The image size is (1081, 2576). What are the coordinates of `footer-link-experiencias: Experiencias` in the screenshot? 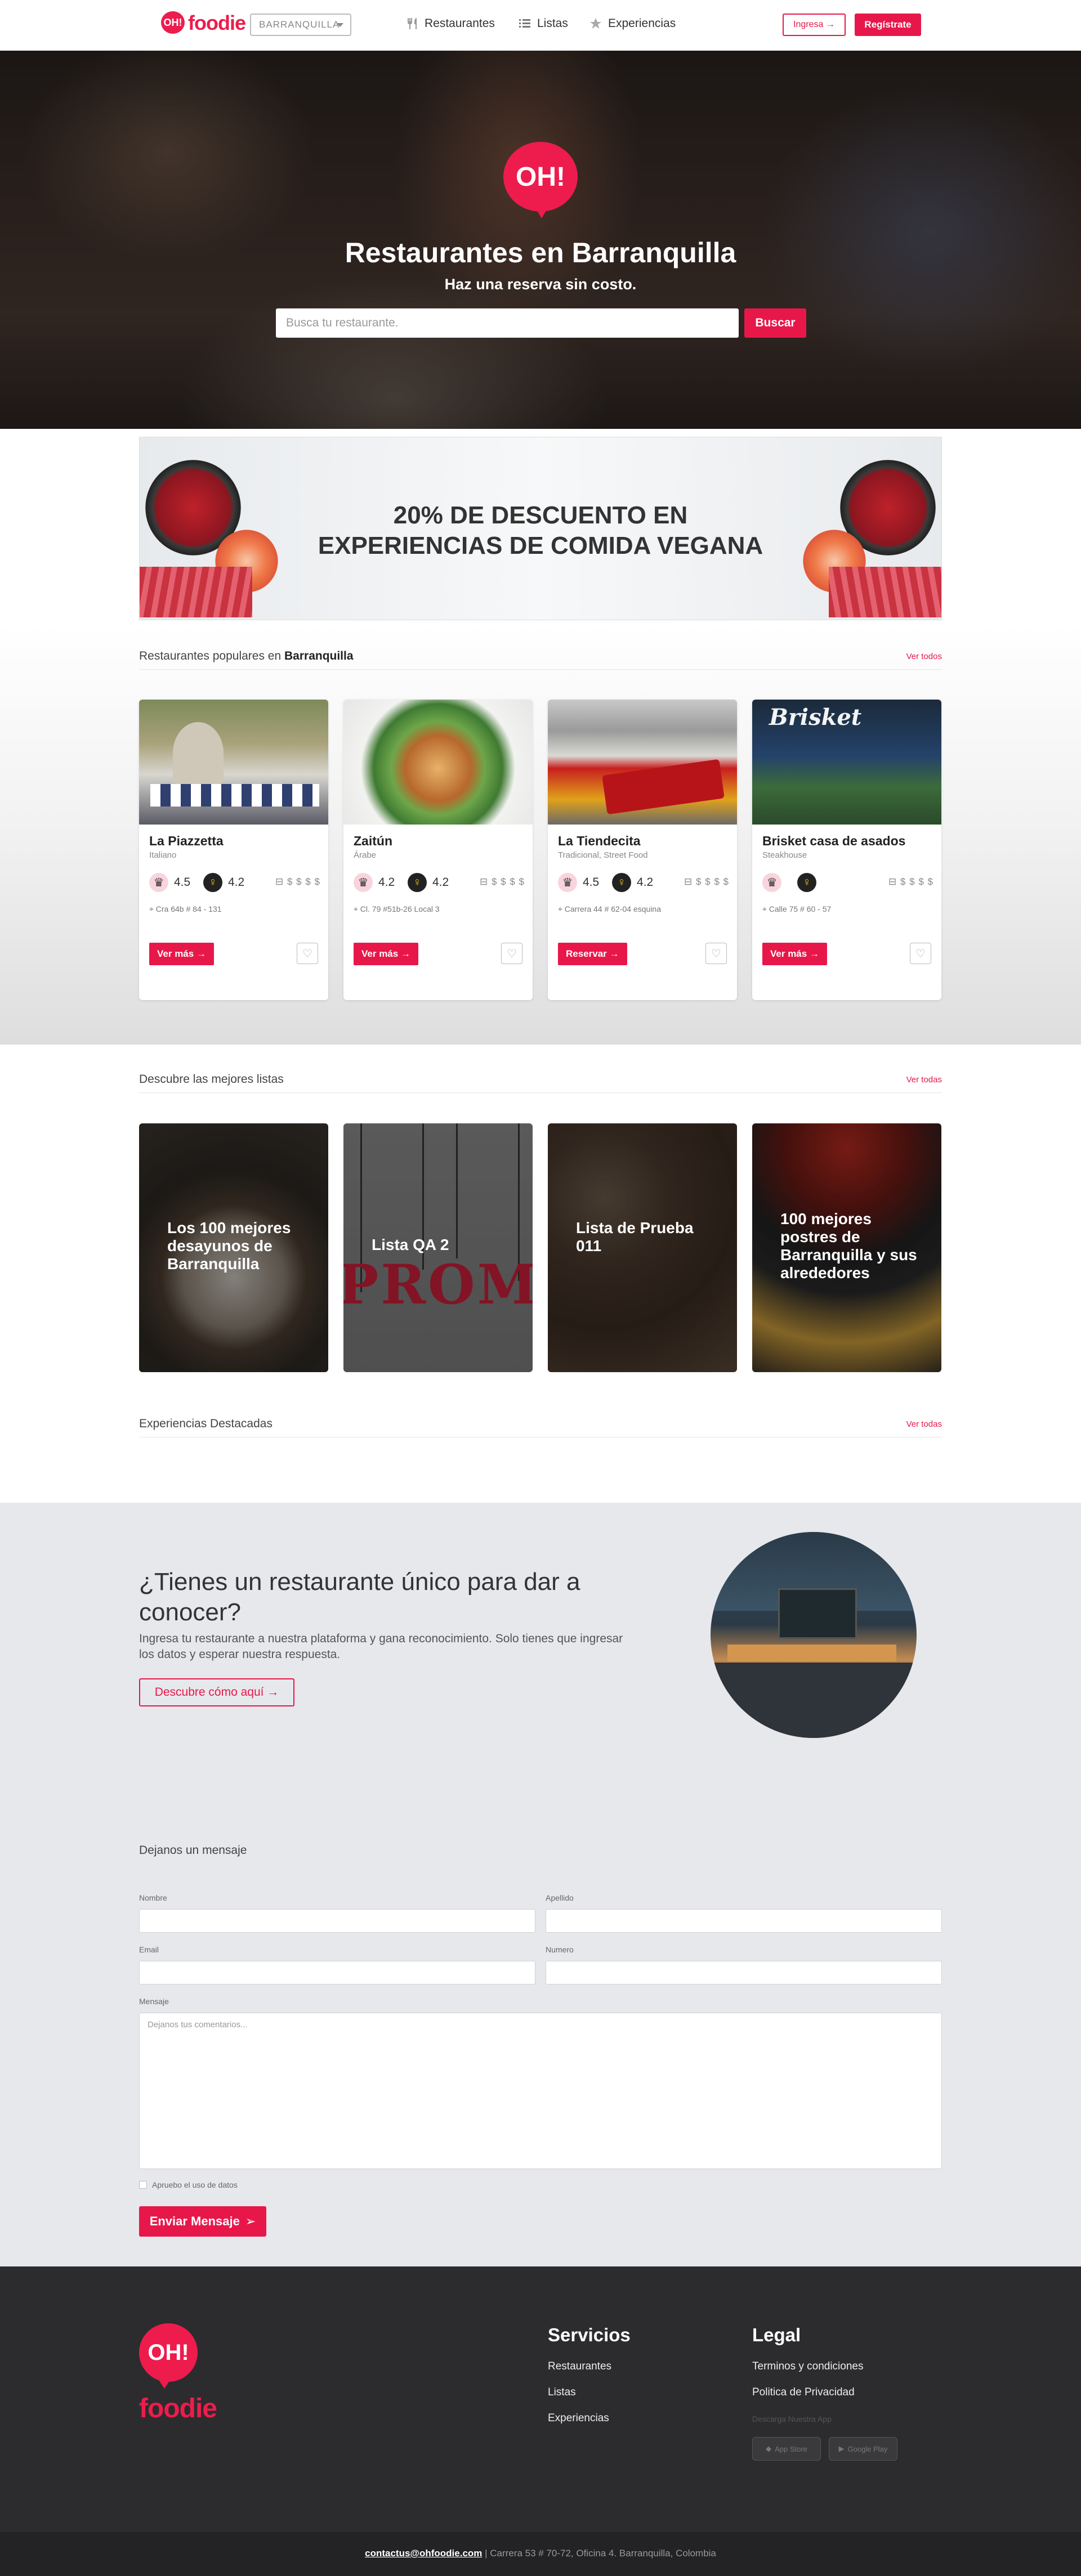 It's located at (578, 2418).